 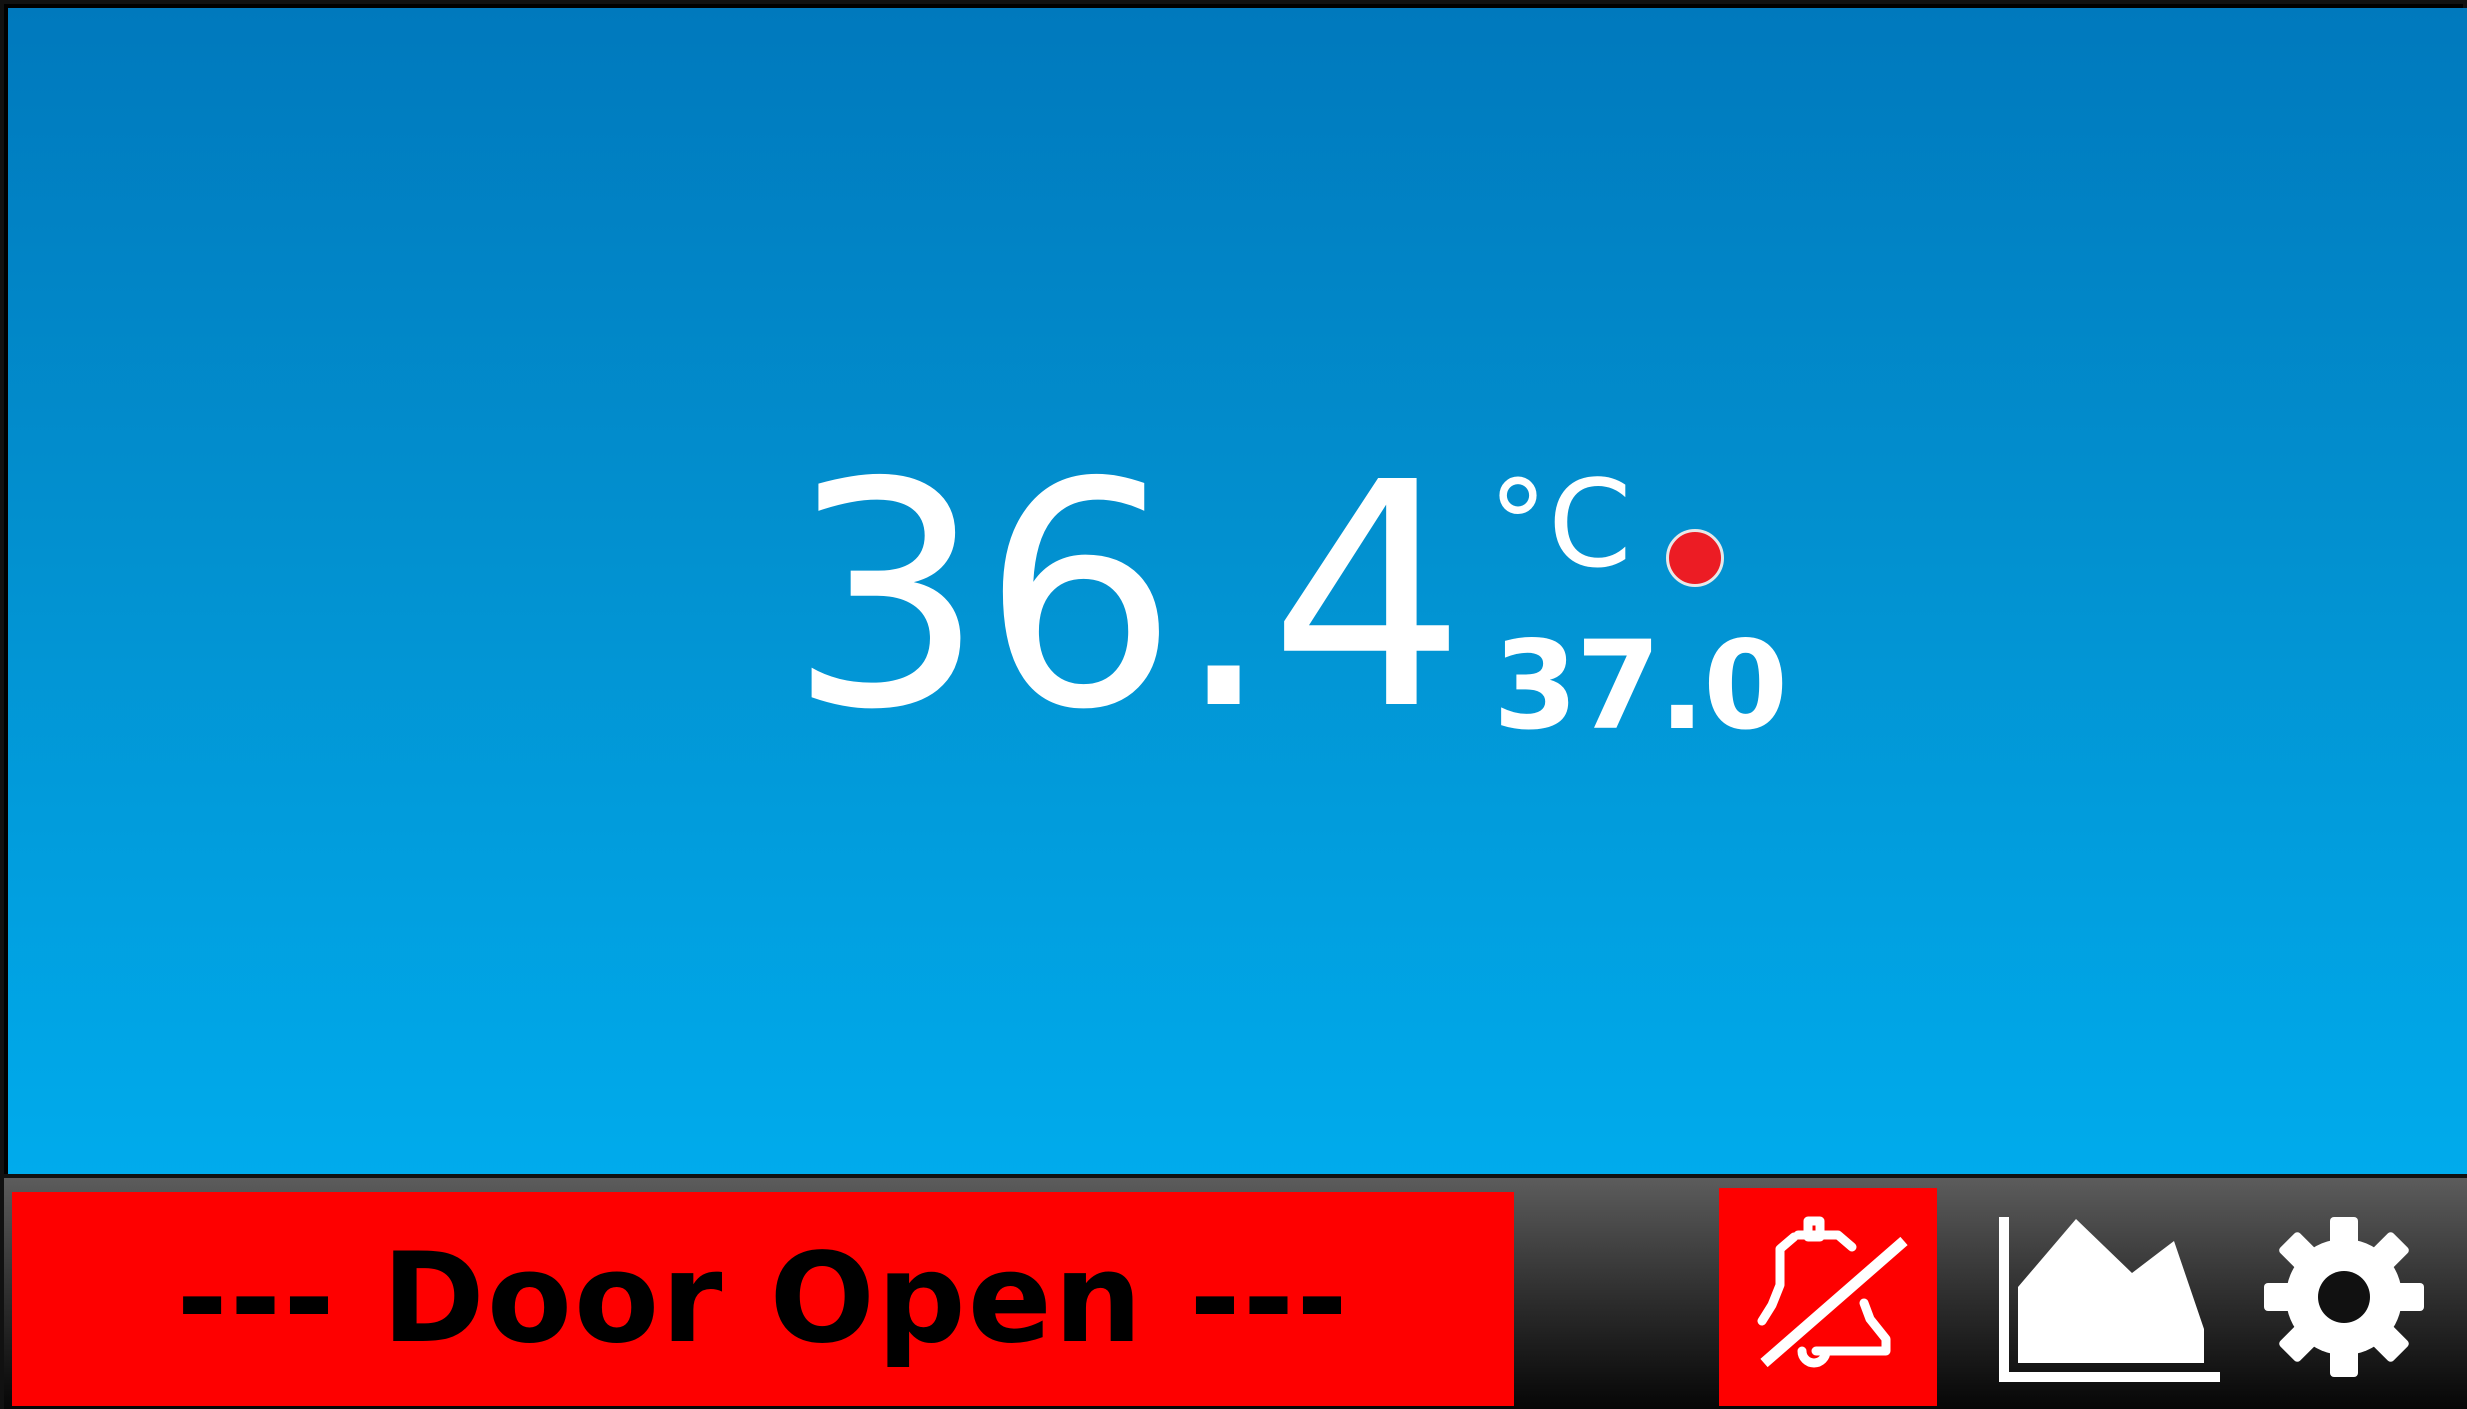 I want to click on temperature-unit: °C, so click(x=1560, y=525).